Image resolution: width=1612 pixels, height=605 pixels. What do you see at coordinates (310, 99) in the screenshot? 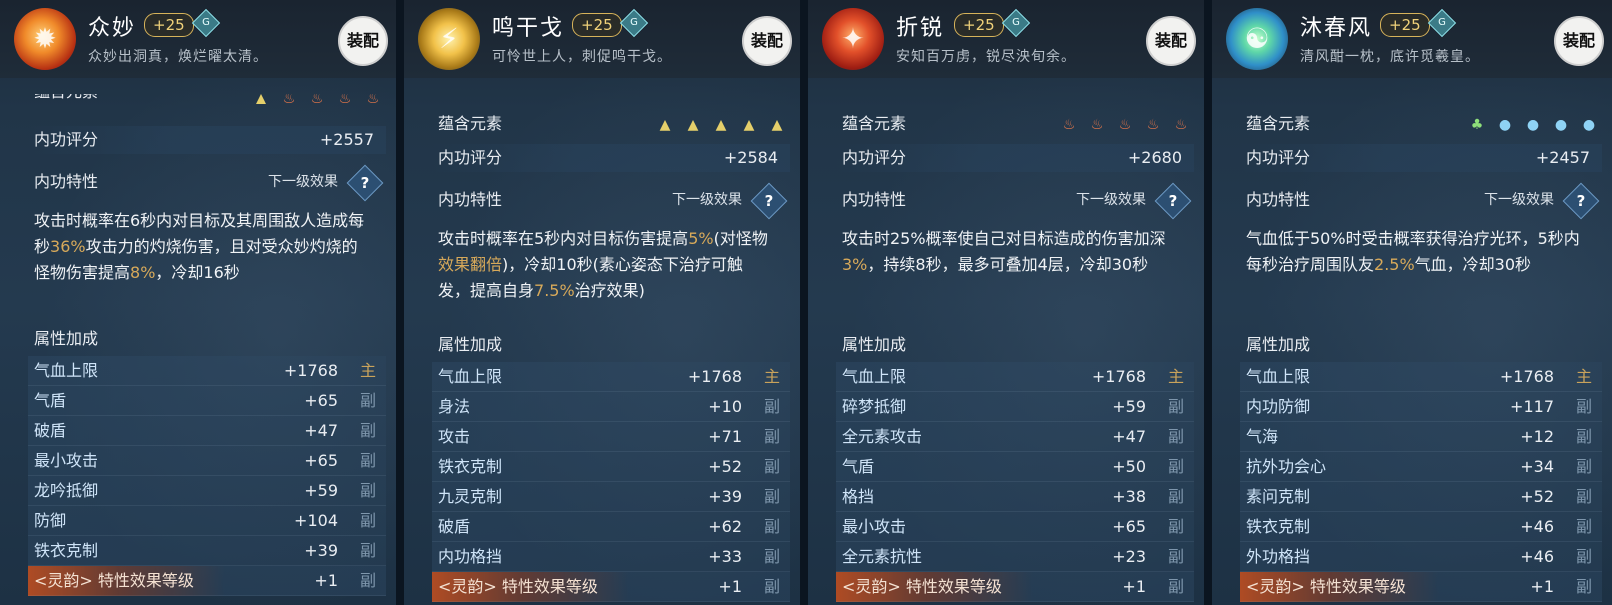
I see `element-icons: ▲ ♨ ♨ ♨ ♨` at bounding box center [310, 99].